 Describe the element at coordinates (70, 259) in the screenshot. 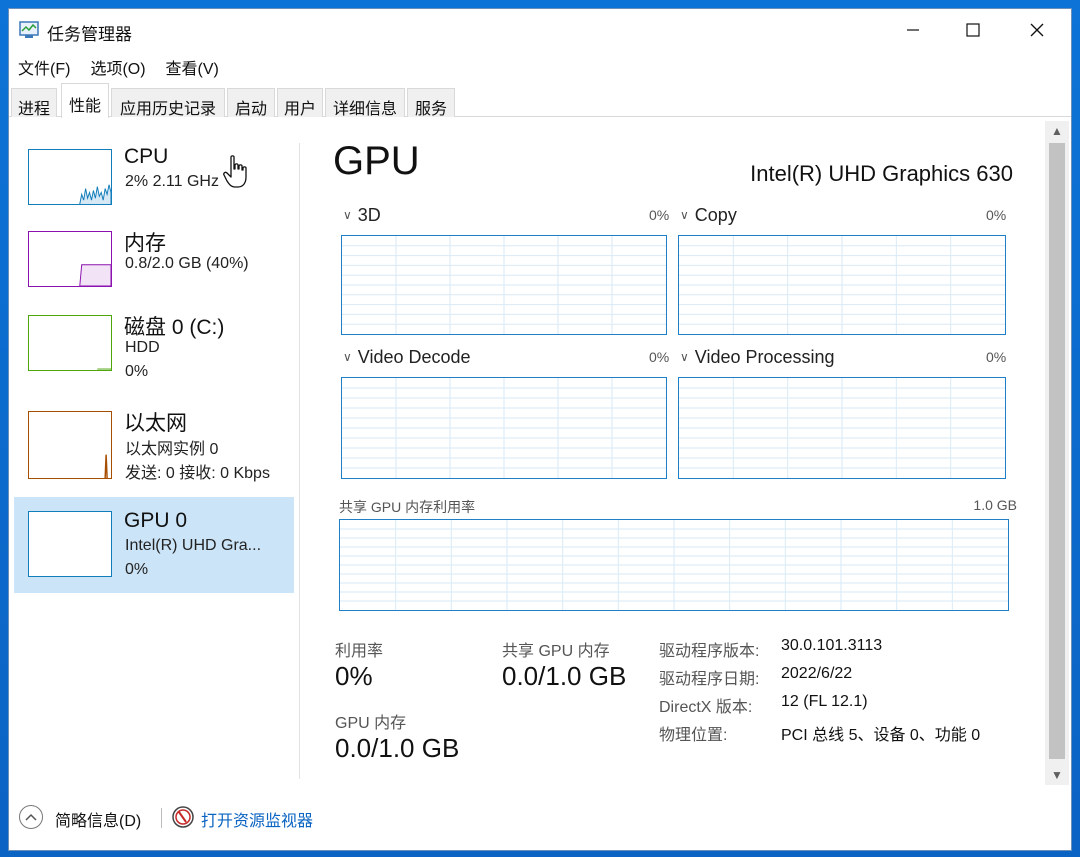

I see `memory-thumbnail-graph` at that location.